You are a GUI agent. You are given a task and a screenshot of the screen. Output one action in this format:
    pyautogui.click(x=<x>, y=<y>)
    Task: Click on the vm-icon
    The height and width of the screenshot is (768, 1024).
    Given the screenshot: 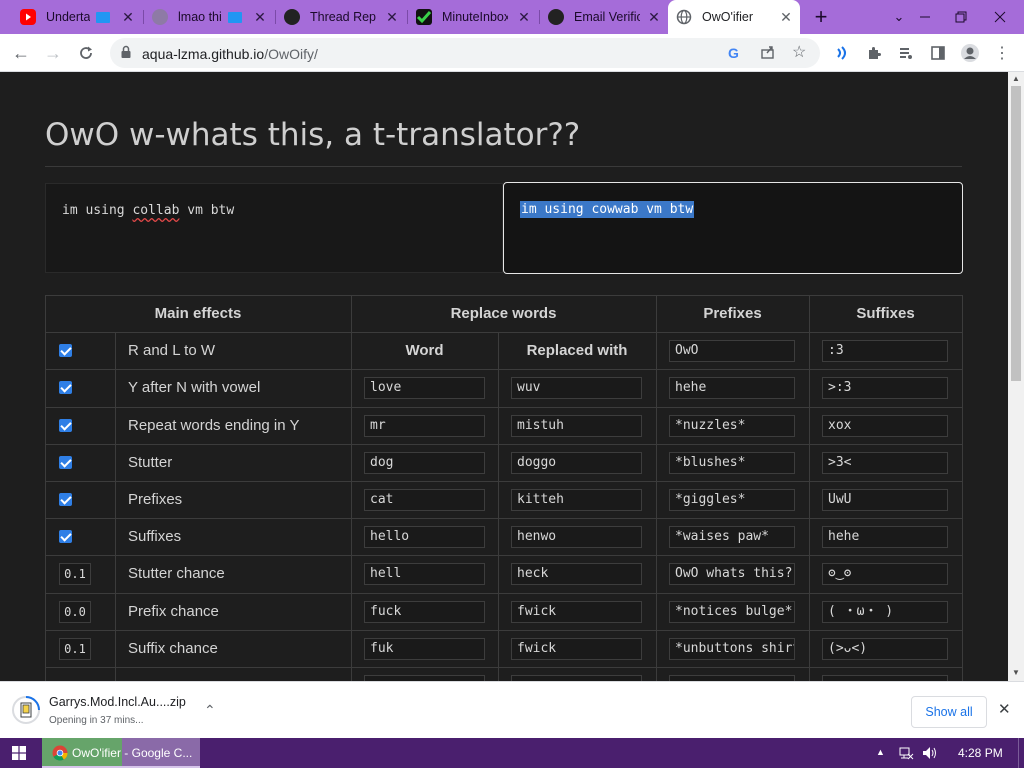 What is the action you would take?
    pyautogui.click(x=103, y=17)
    